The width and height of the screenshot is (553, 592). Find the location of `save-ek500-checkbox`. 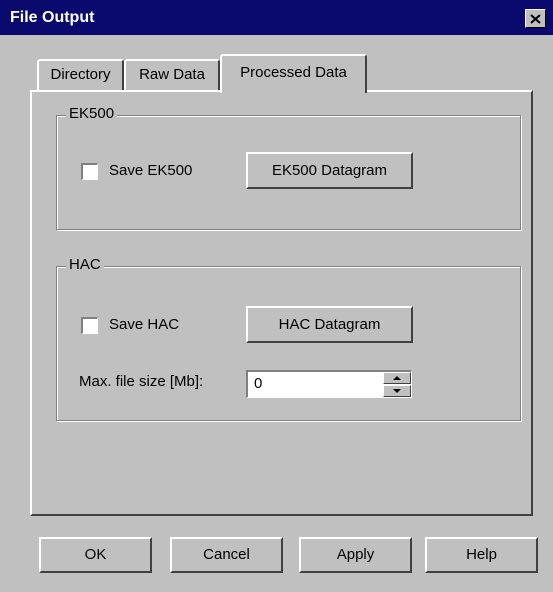

save-ek500-checkbox is located at coordinates (89, 171).